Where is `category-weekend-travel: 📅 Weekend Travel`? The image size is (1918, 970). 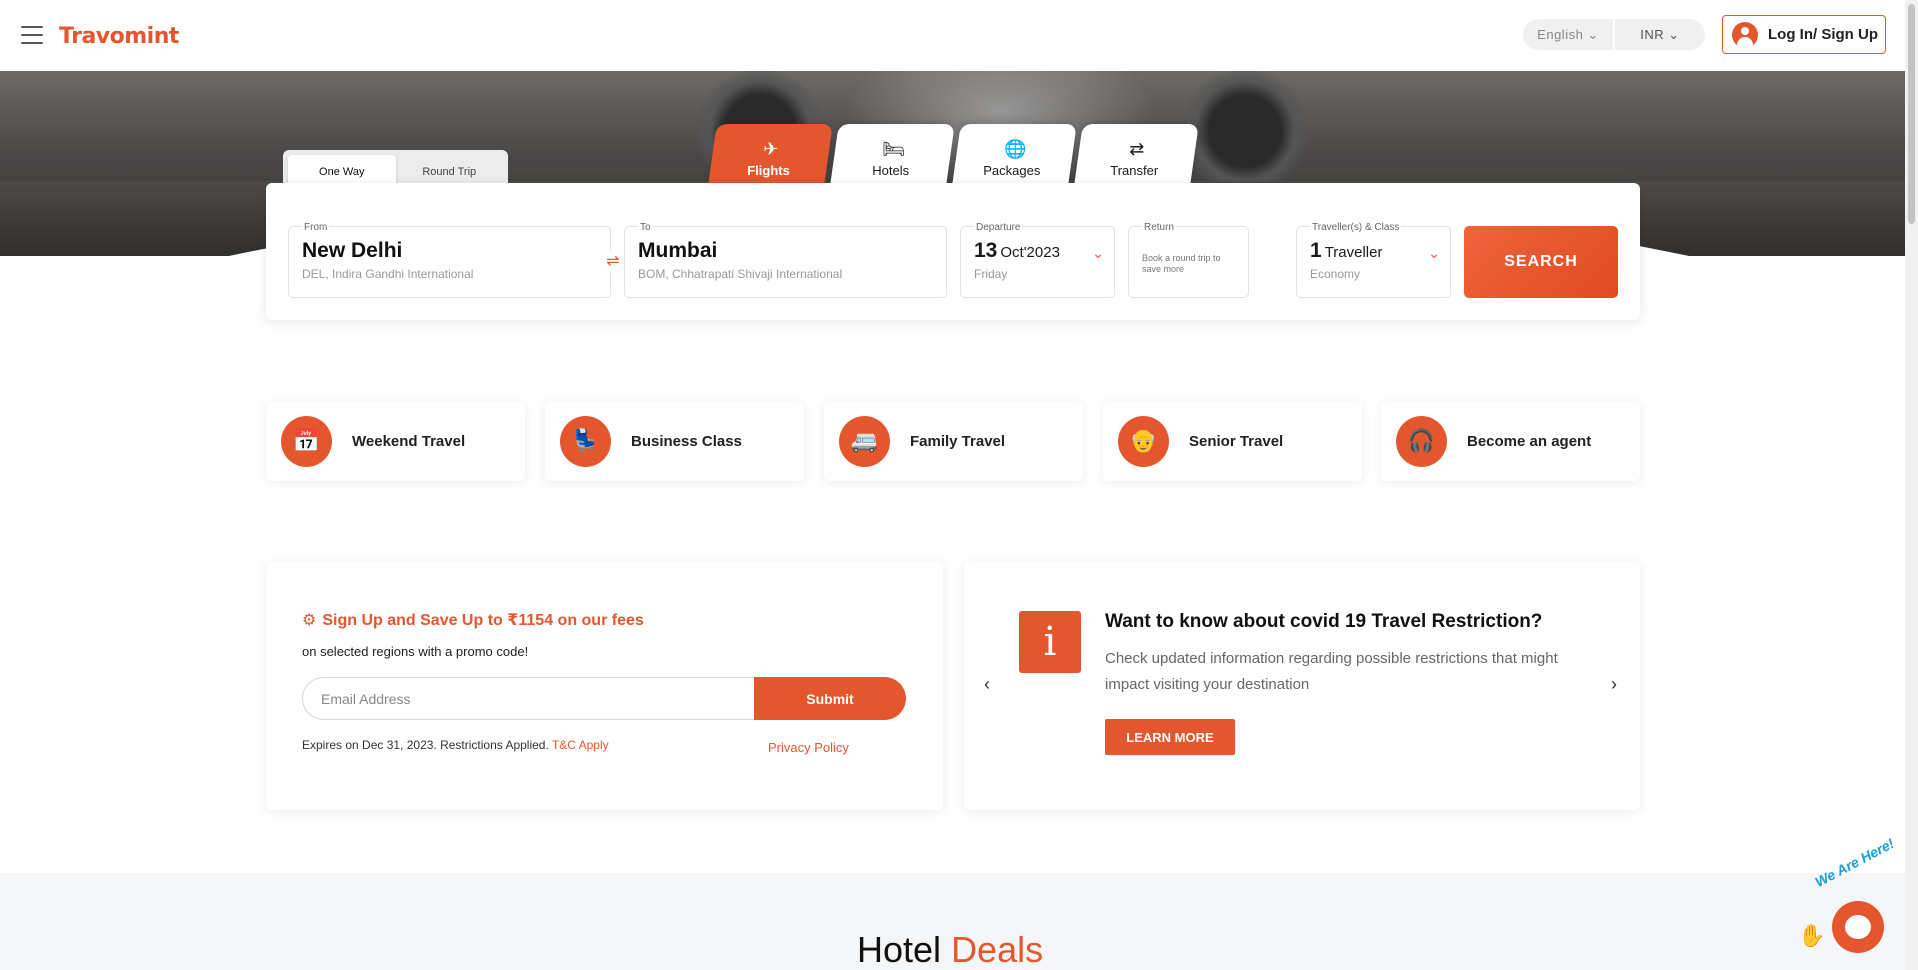 category-weekend-travel: 📅 Weekend Travel is located at coordinates (395, 441).